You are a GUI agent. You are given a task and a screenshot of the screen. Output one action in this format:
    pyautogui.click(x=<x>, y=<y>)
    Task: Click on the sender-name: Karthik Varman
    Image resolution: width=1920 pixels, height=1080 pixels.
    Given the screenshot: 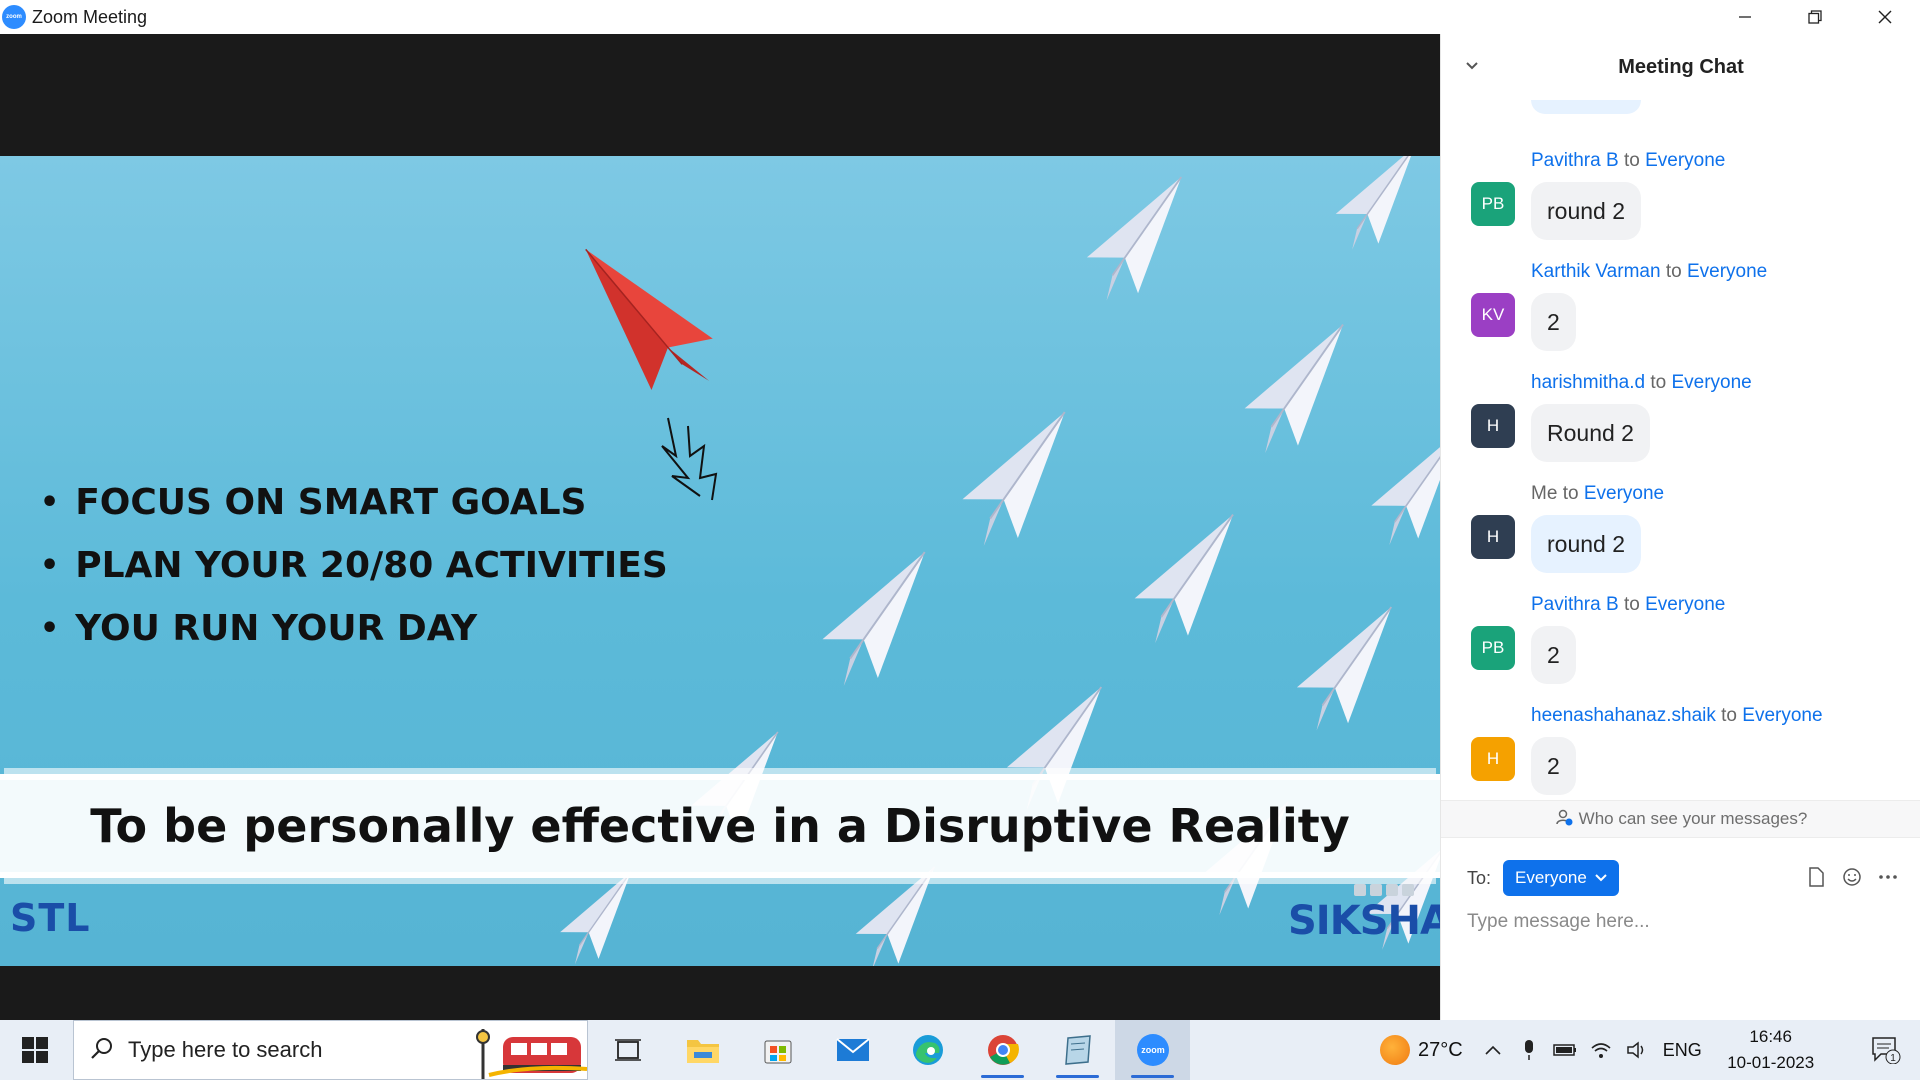 What is the action you would take?
    pyautogui.click(x=1596, y=271)
    